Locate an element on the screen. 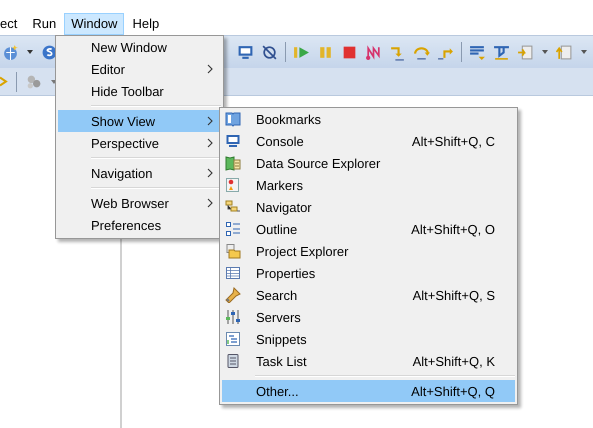  menu-item: Preferences is located at coordinates (139, 225).